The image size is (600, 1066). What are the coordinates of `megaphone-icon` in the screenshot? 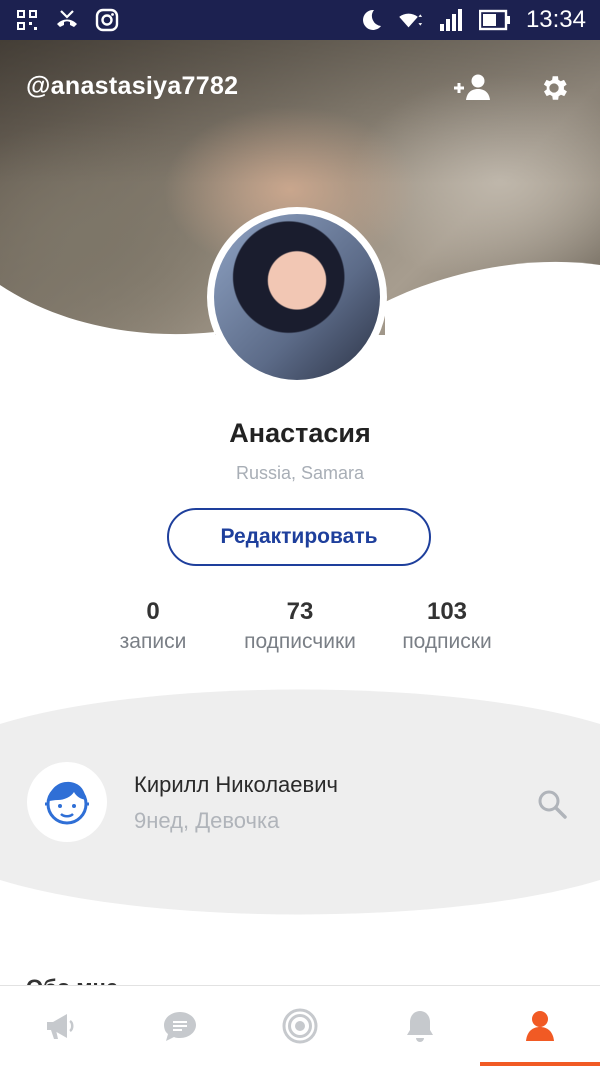 It's located at (60, 1026).